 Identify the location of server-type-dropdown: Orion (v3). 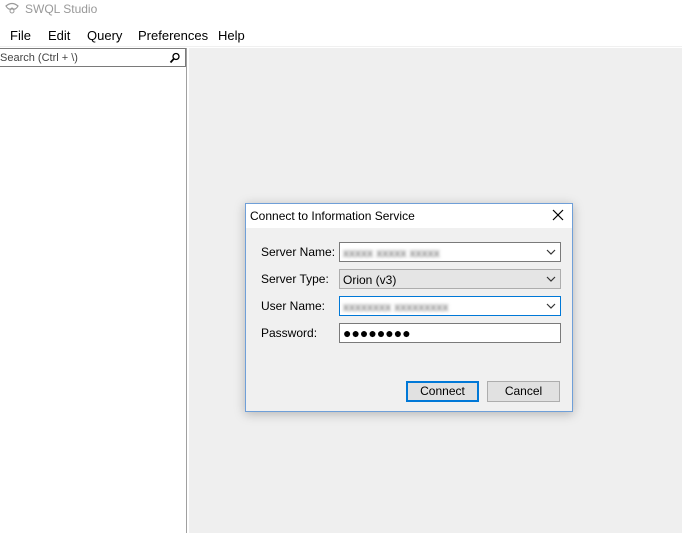
(450, 279).